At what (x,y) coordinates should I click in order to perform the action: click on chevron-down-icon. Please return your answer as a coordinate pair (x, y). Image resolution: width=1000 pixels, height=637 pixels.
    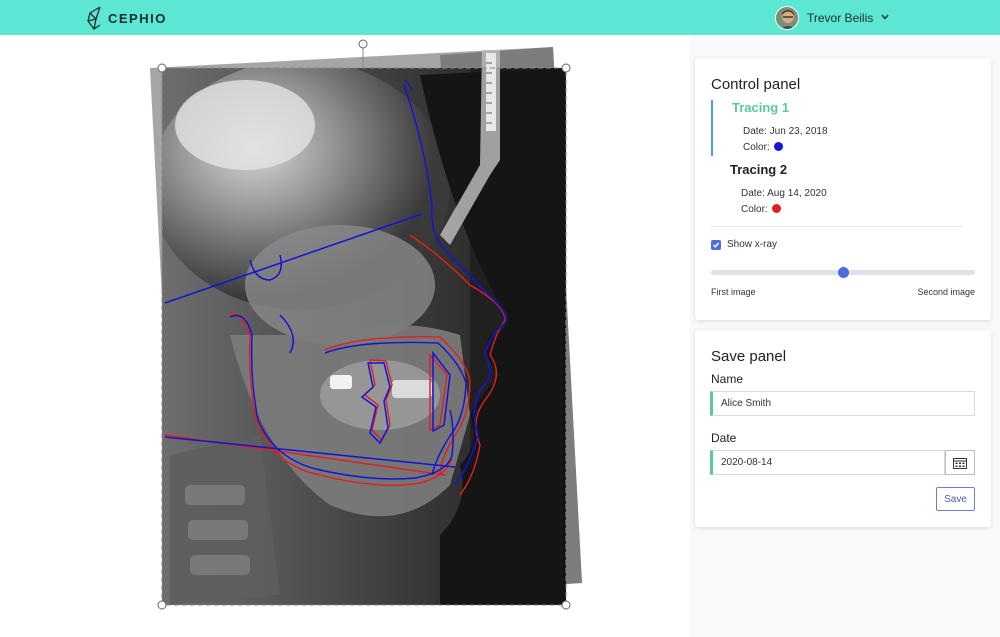
    Looking at the image, I should click on (885, 17).